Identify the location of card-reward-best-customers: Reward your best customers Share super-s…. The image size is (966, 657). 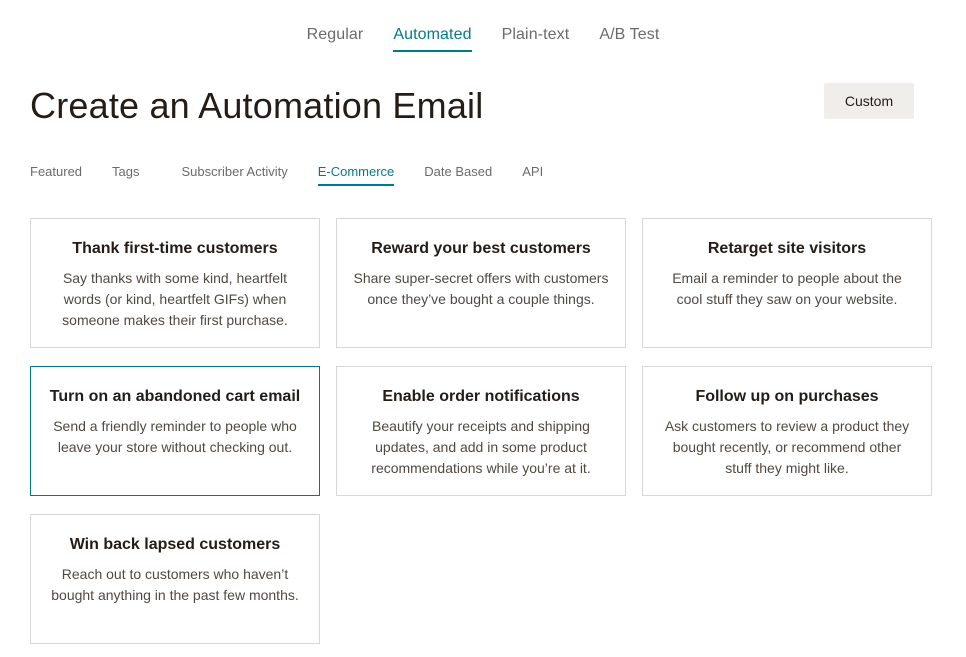
(481, 283).